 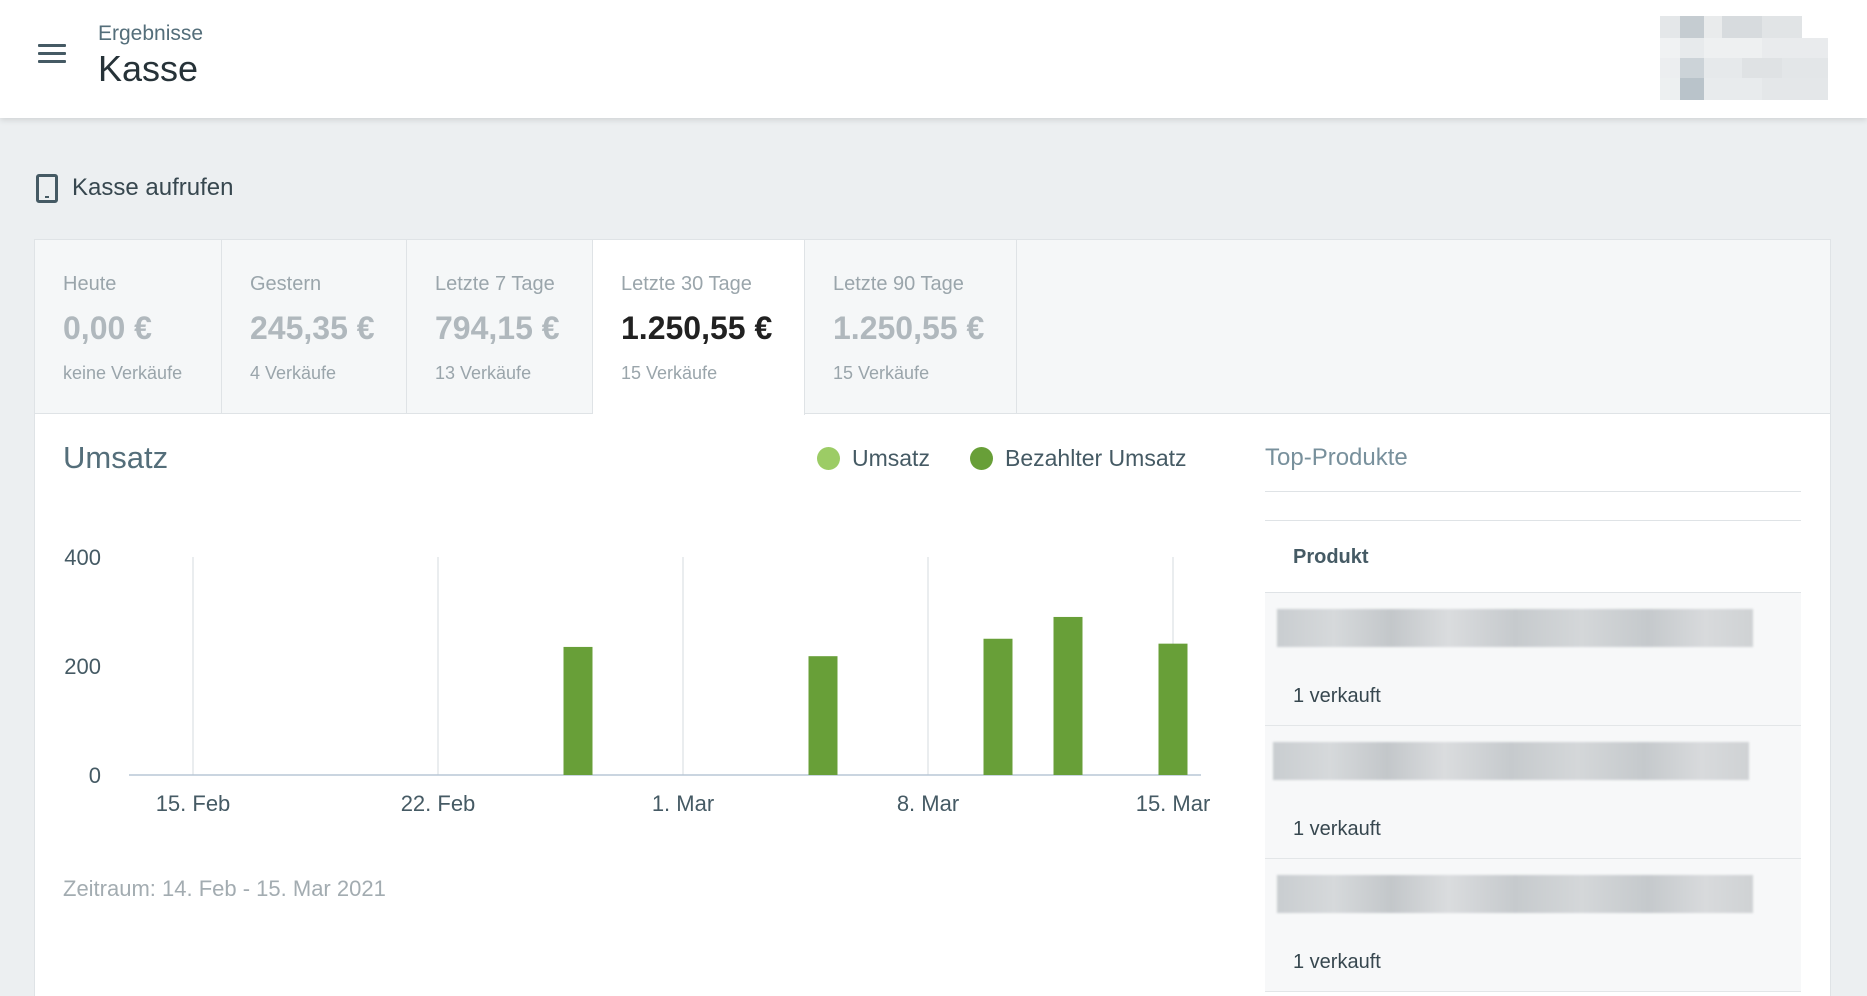 I want to click on x-tick-label: 15. Mar, so click(x=1173, y=803).